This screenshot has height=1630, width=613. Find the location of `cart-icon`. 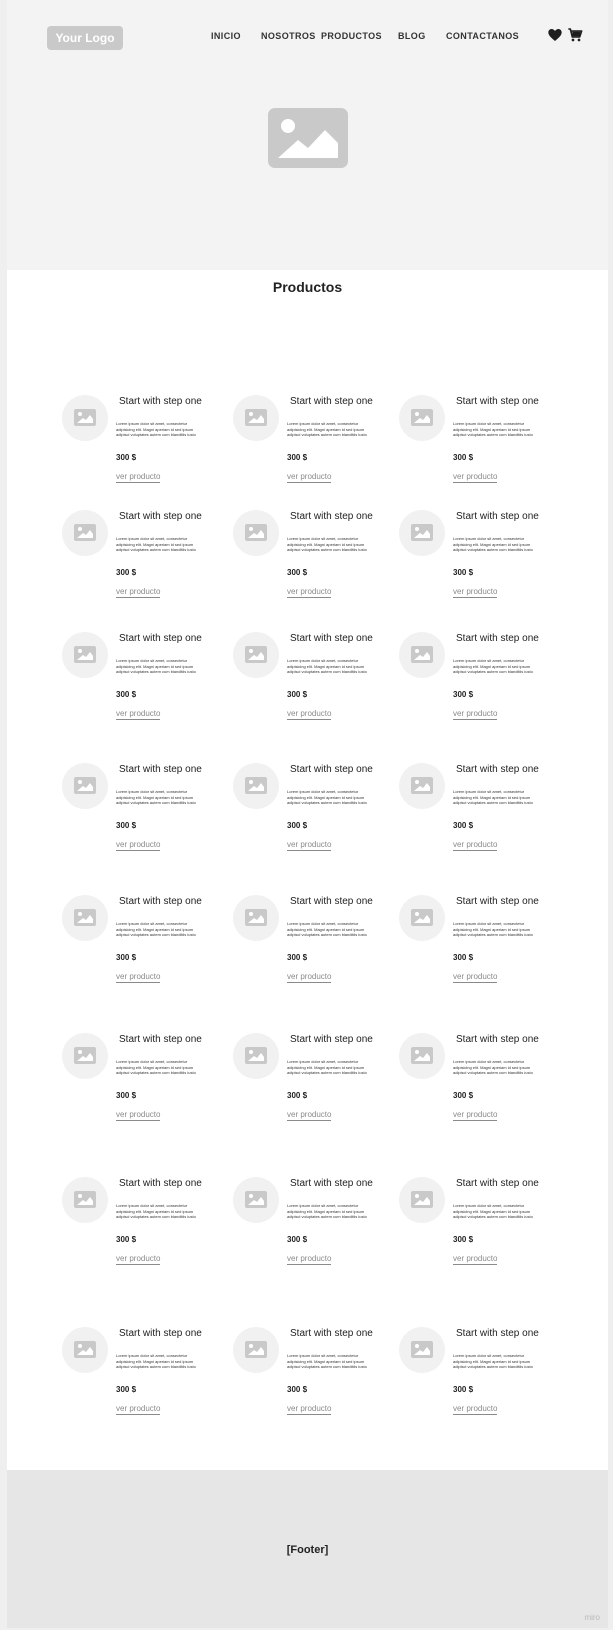

cart-icon is located at coordinates (575, 35).